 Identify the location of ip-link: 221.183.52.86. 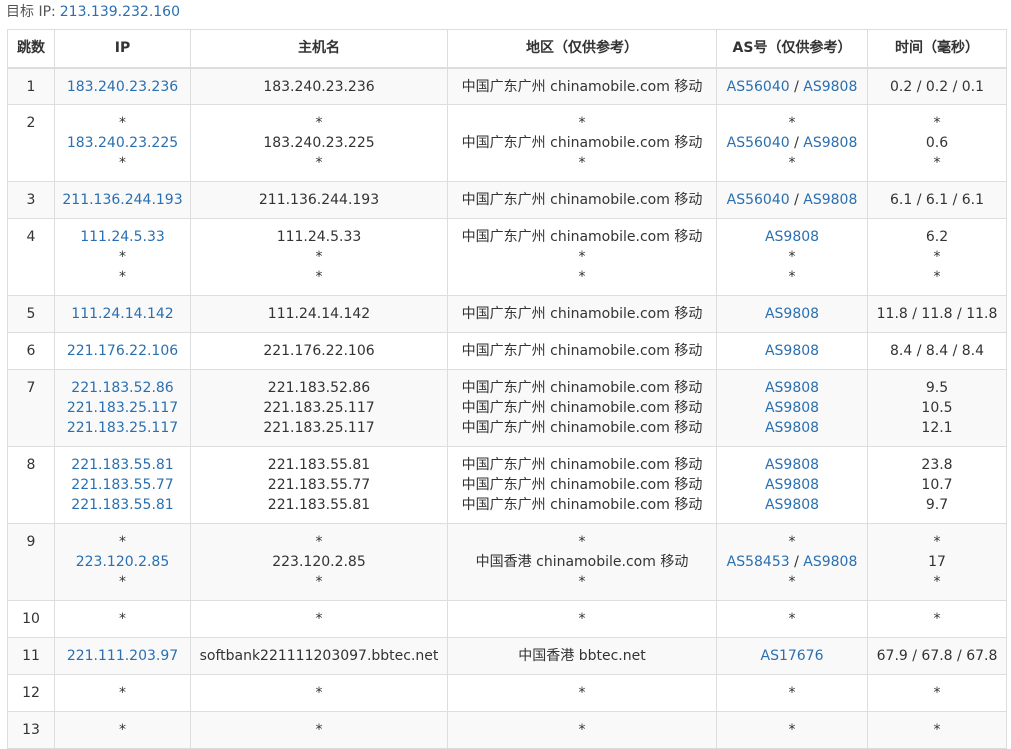
(122, 388).